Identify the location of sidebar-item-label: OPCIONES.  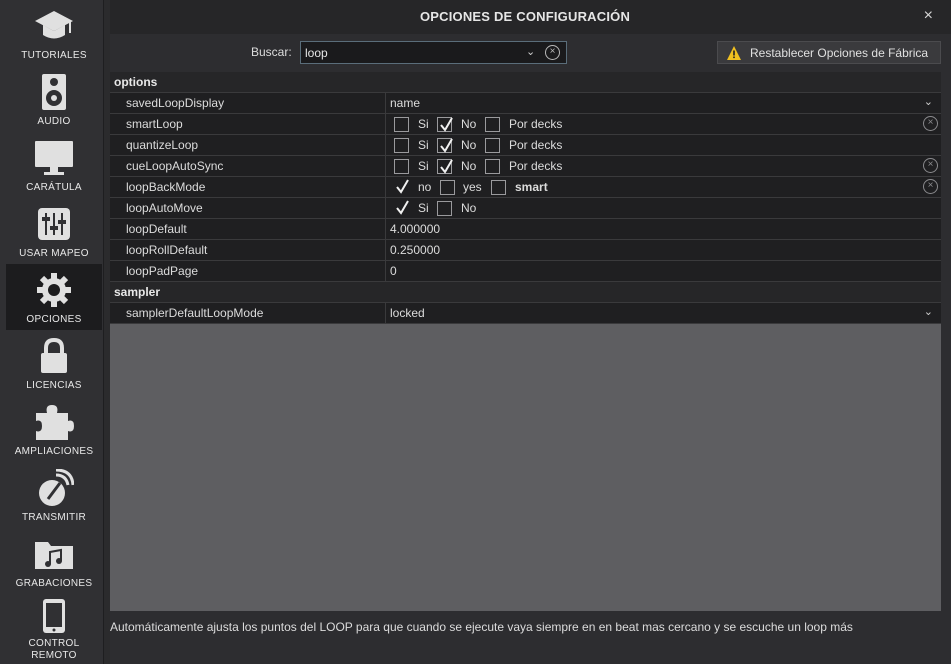
(54, 319).